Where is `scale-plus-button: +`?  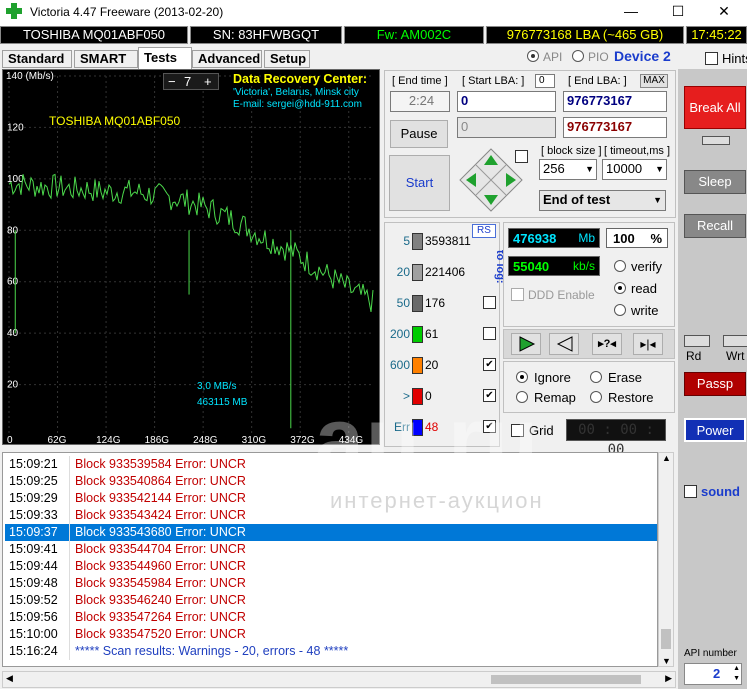 scale-plus-button: + is located at coordinates (208, 81).